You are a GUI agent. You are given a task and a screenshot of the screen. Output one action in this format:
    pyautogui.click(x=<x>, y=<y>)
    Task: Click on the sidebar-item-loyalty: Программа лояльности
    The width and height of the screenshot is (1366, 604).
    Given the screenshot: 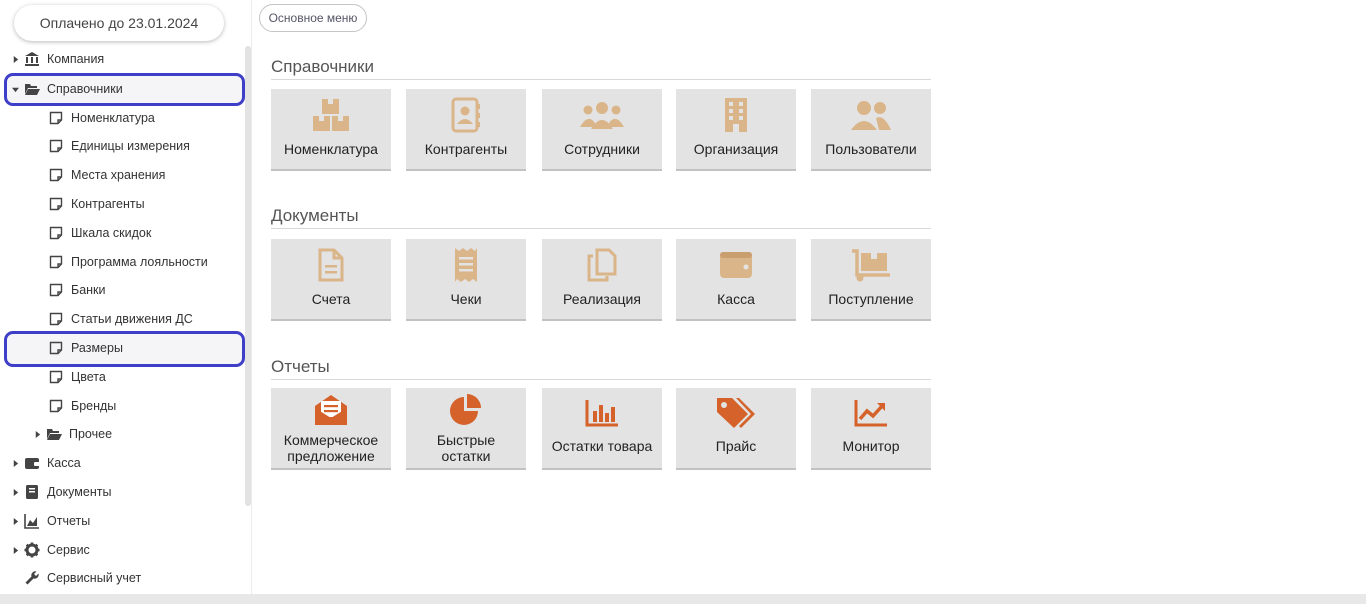 What is the action you would take?
    pyautogui.click(x=127, y=262)
    